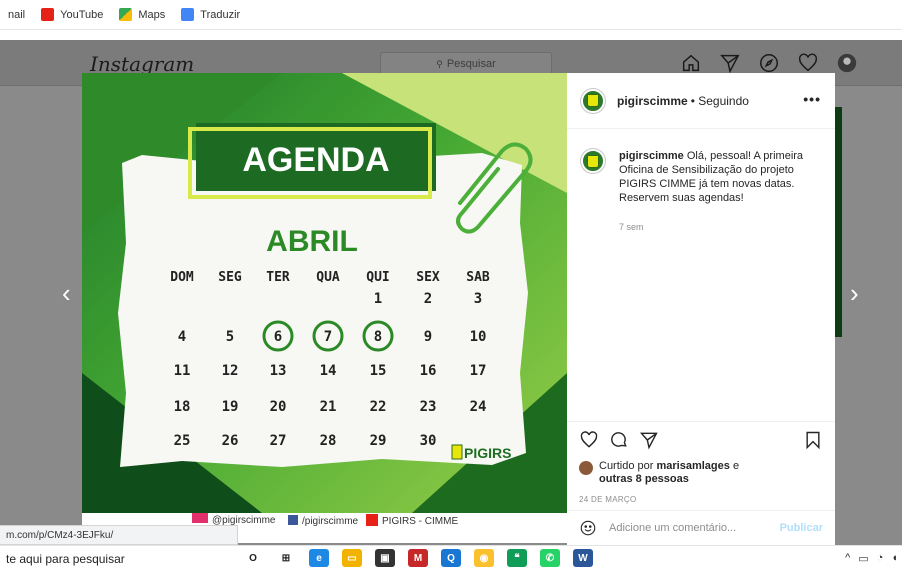  Describe the element at coordinates (378, 441) in the screenshot. I see `calendar-day: 29` at that location.